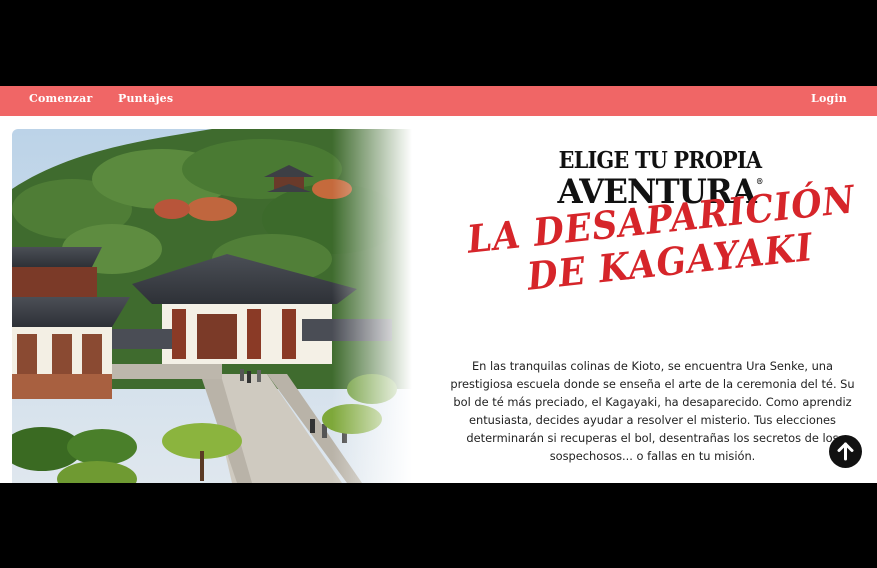  Describe the element at coordinates (829, 98) in the screenshot. I see `nav-login: Login` at that location.